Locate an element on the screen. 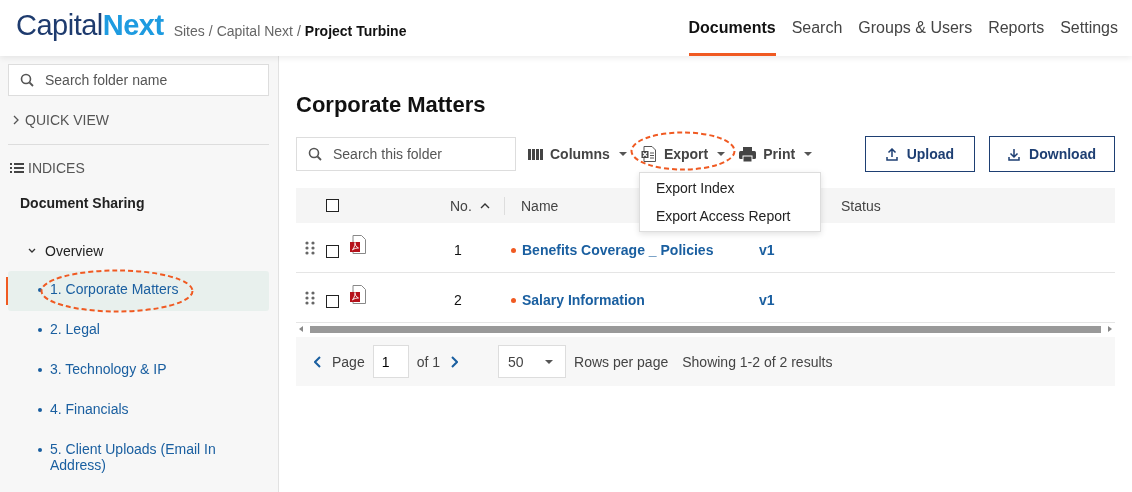 This screenshot has width=1132, height=492. page-title: Corporate Matters is located at coordinates (391, 105).